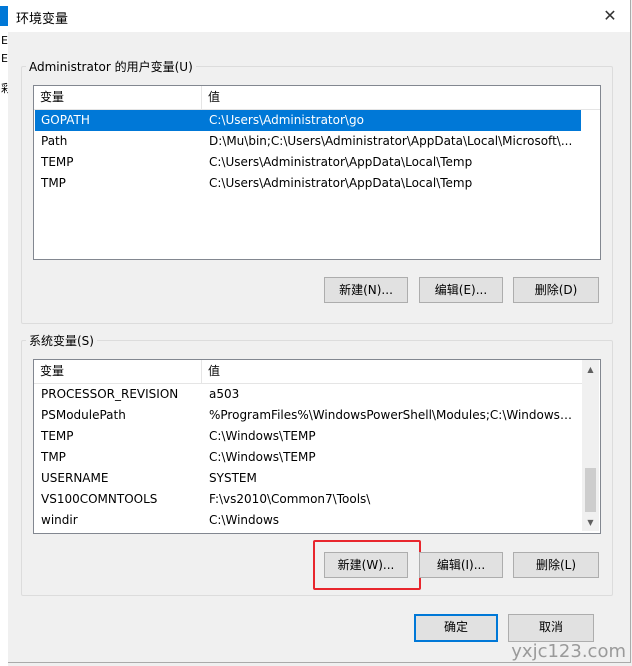 This screenshot has height=666, width=632. I want to click on background-text-fragment: 彩, so click(4, 88).